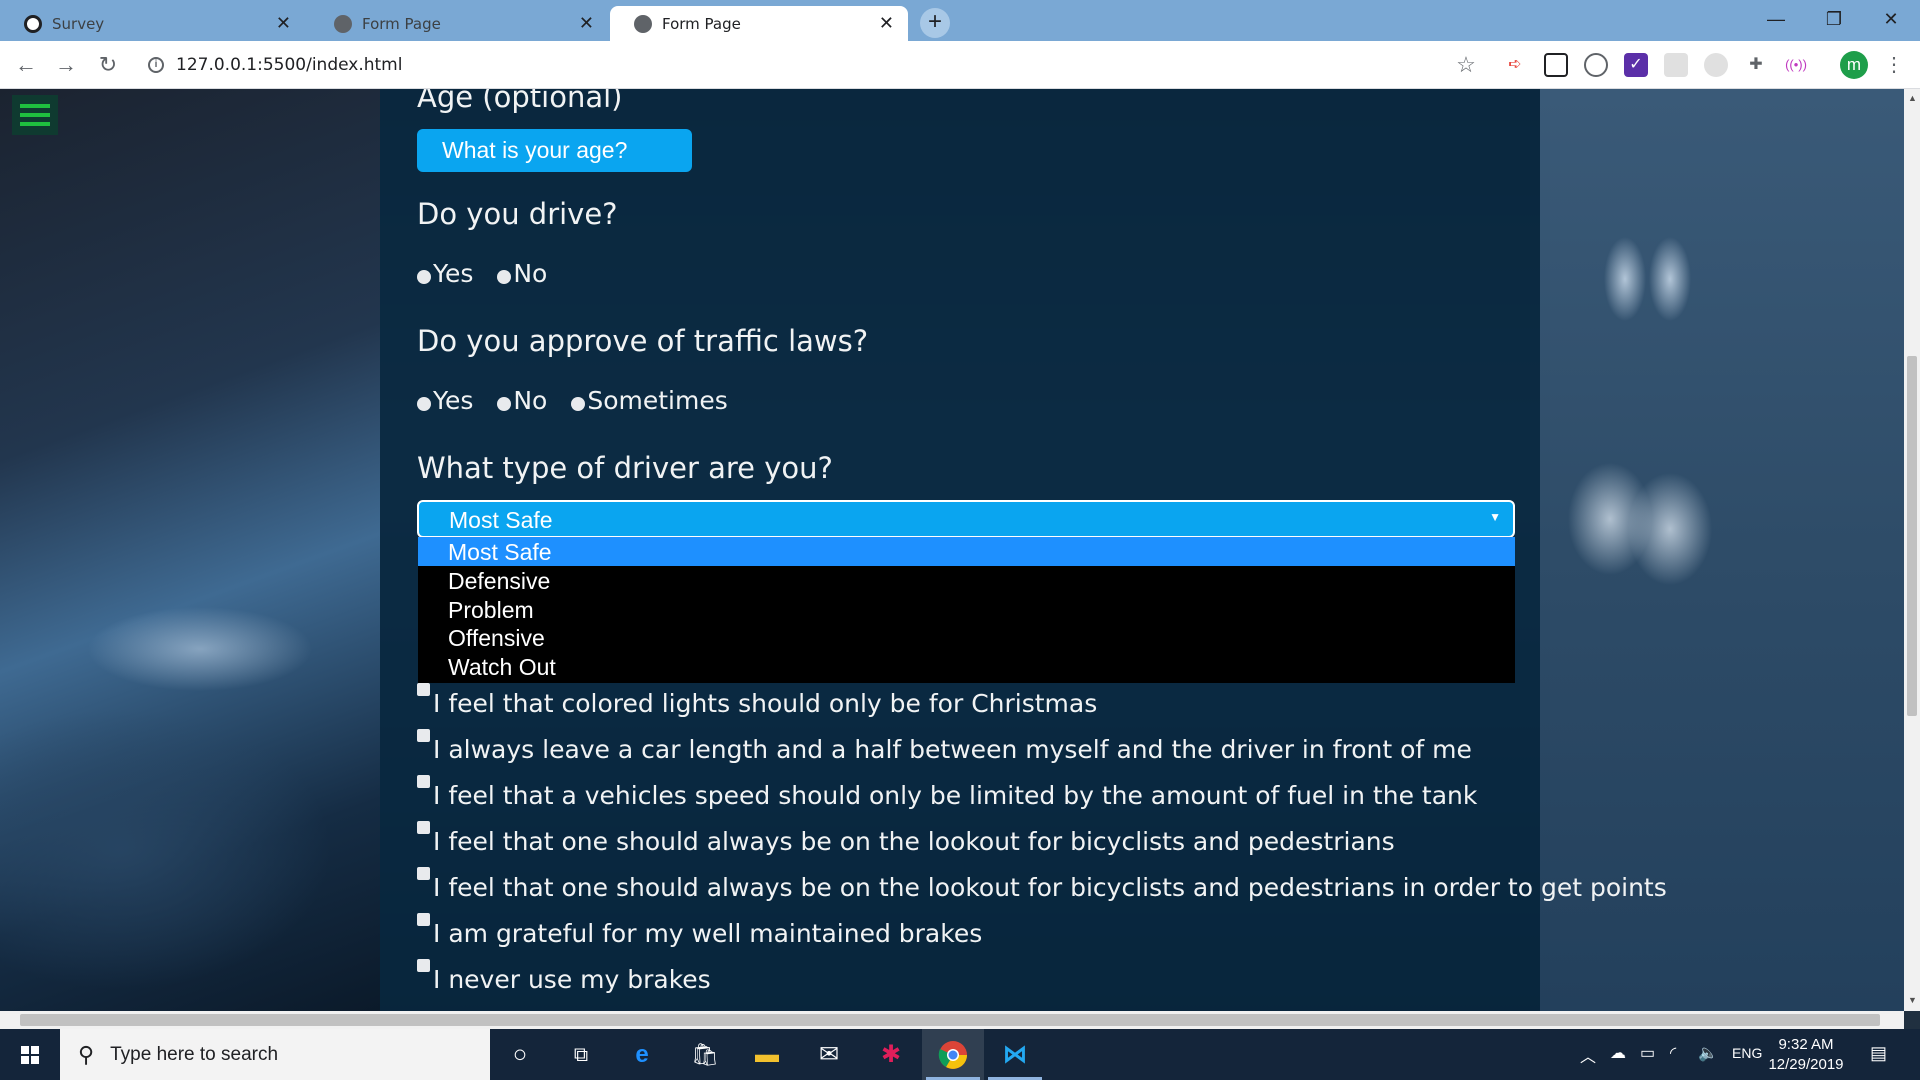  What do you see at coordinates (966, 519) in the screenshot?
I see `driver-type-select: Most Safe ▼` at bounding box center [966, 519].